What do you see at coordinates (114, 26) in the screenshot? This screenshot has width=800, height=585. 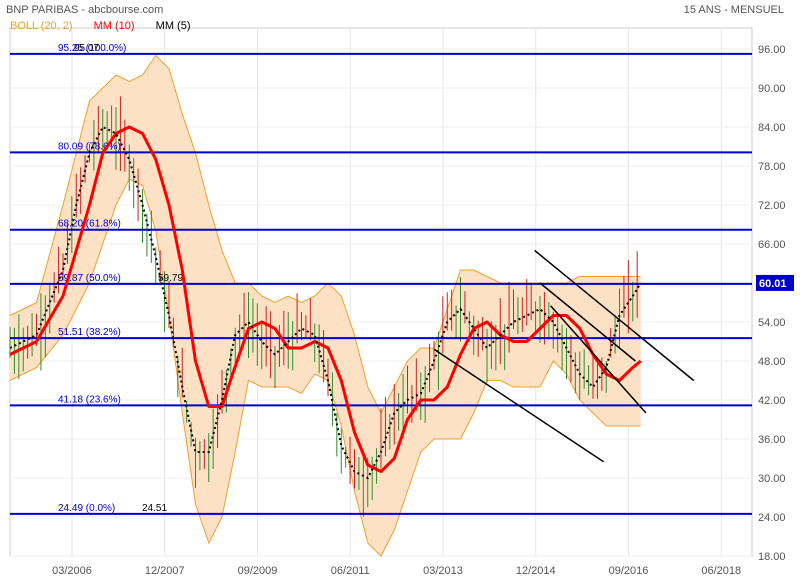 I see `legend-mm10: MM (10)` at bounding box center [114, 26].